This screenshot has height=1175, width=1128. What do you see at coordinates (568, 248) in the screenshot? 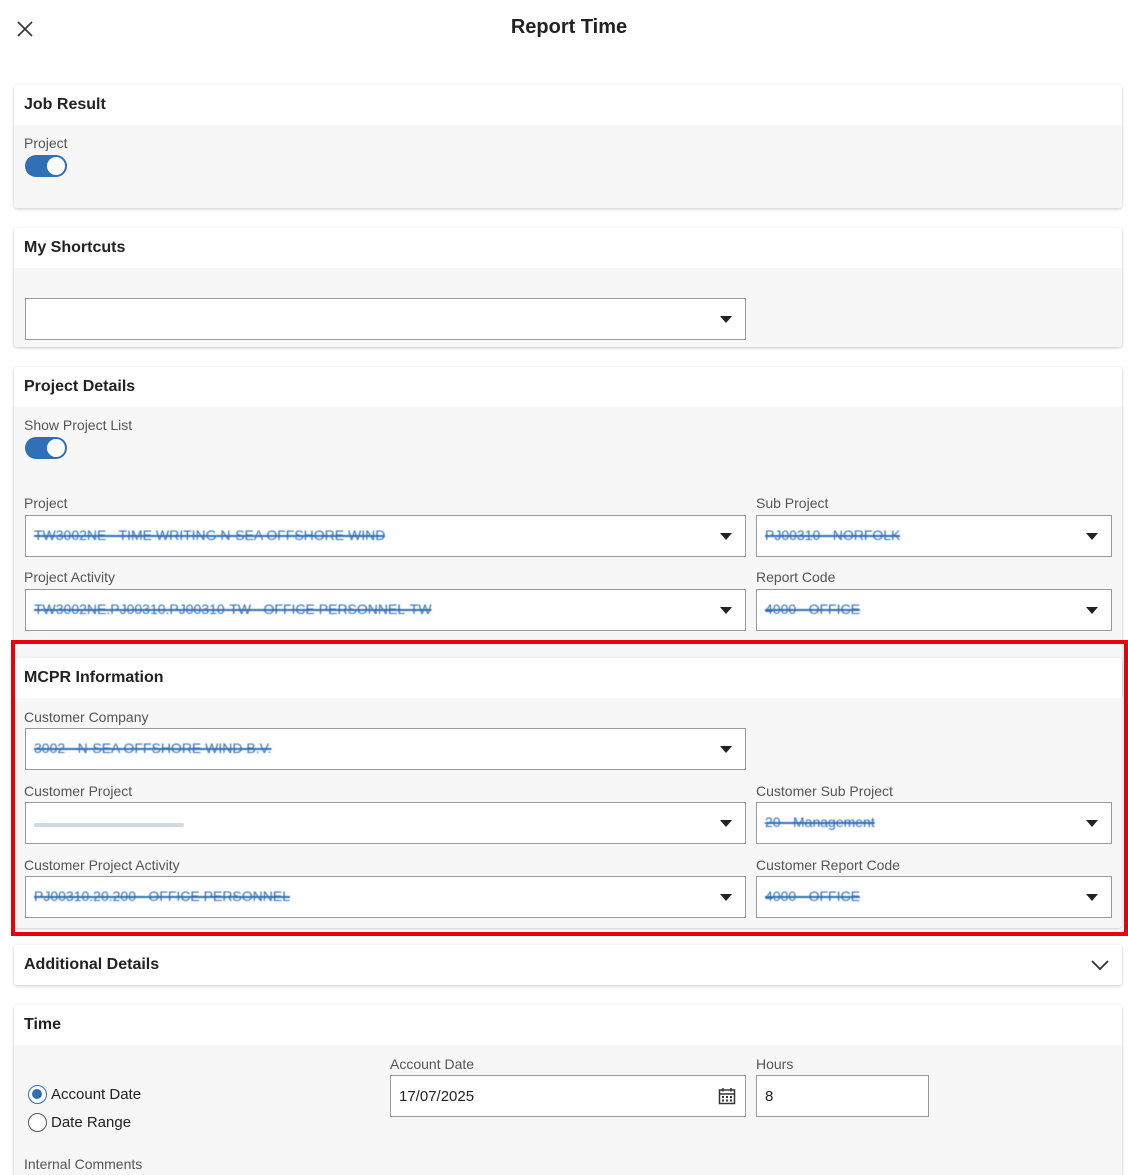
I see `shortcuts-title: My Shortcuts` at bounding box center [568, 248].